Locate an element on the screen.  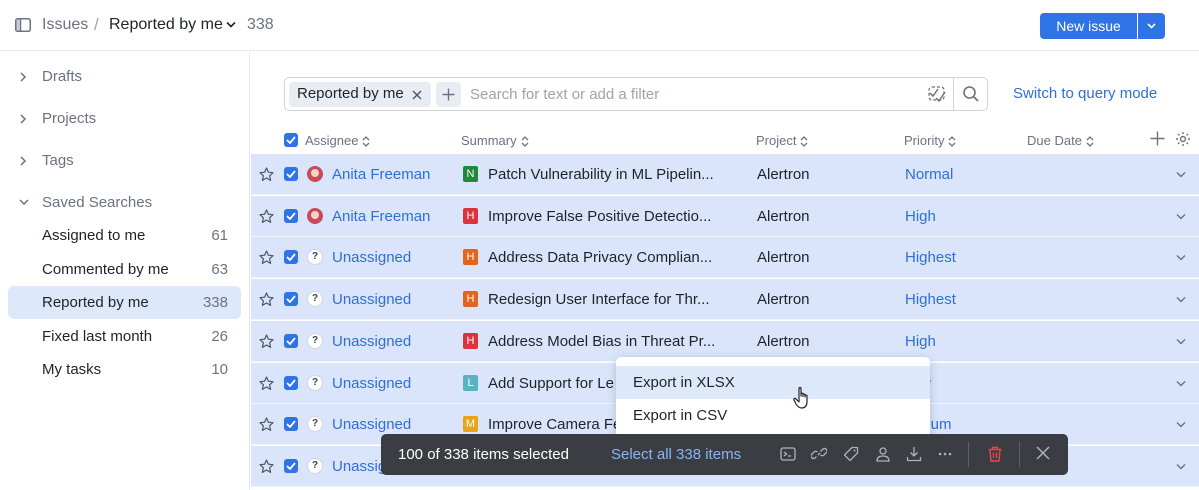
breadcrumb-issues: Issues is located at coordinates (65, 25).